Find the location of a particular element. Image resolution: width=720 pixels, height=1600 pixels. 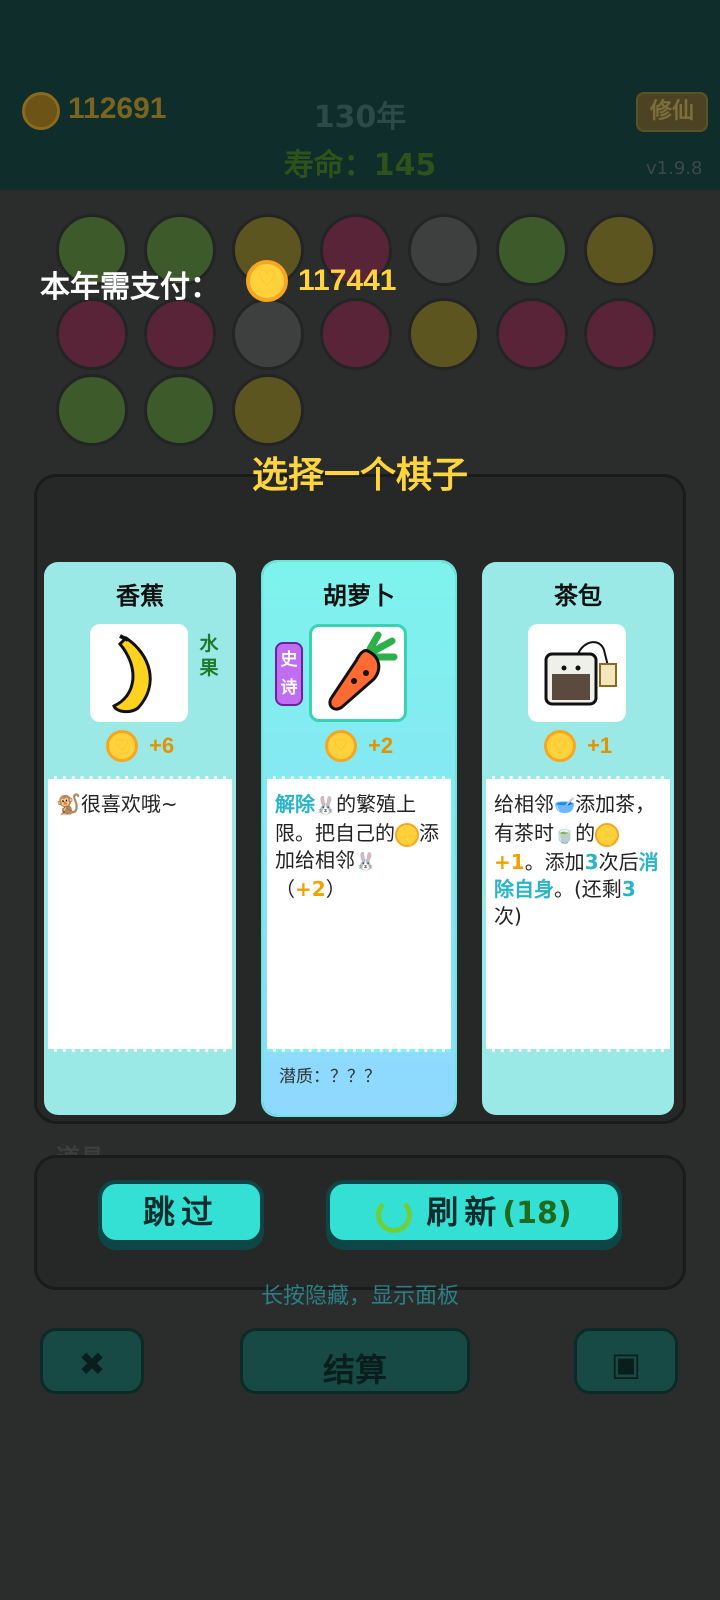

highlight-text: 3 is located at coordinates (628, 889).